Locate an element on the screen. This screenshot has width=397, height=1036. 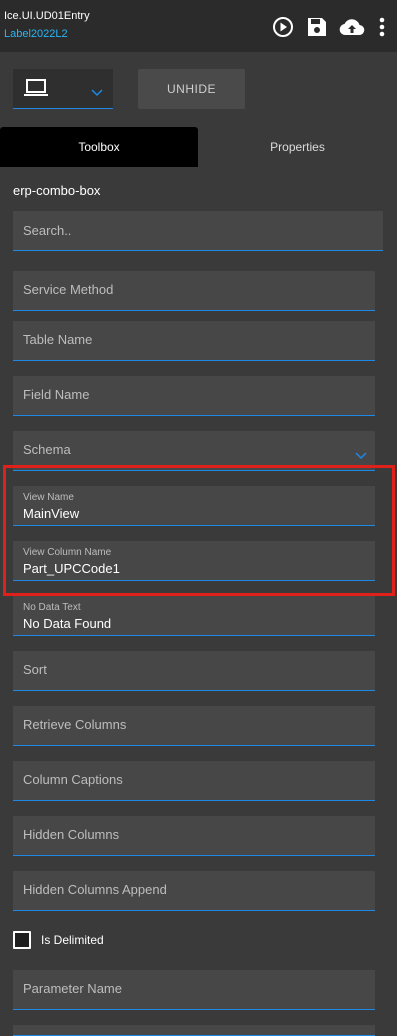
cloud-upload-icon is located at coordinates (352, 27).